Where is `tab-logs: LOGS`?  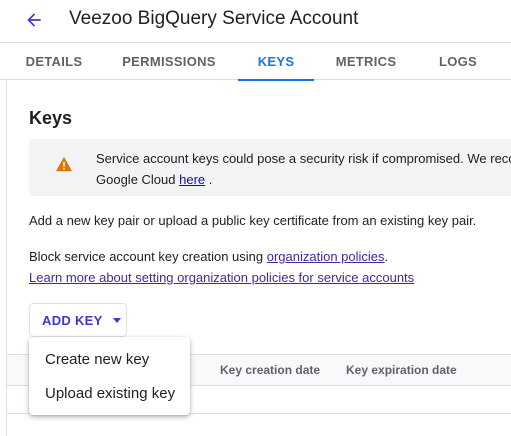
tab-logs: LOGS is located at coordinates (458, 61).